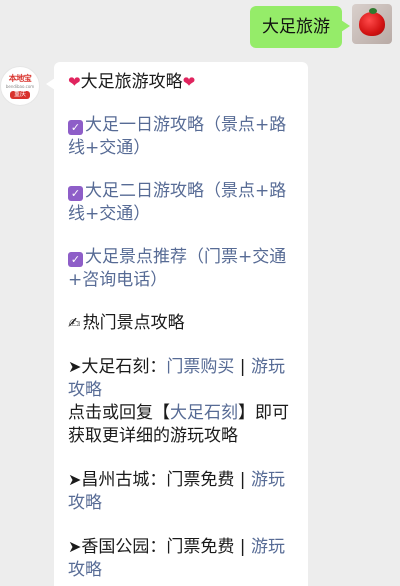 The width and height of the screenshot is (400, 586). What do you see at coordinates (19, 94) in the screenshot?
I see `bot-avatar-city: 重庆` at bounding box center [19, 94].